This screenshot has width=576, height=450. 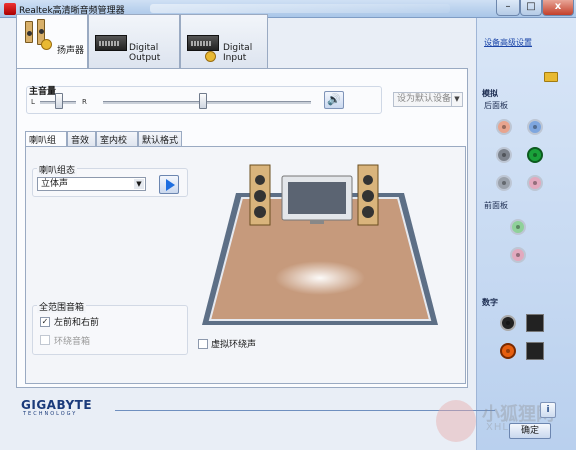 What do you see at coordinates (203, 344) in the screenshot?
I see `virtual-surround-checkbox` at bounding box center [203, 344].